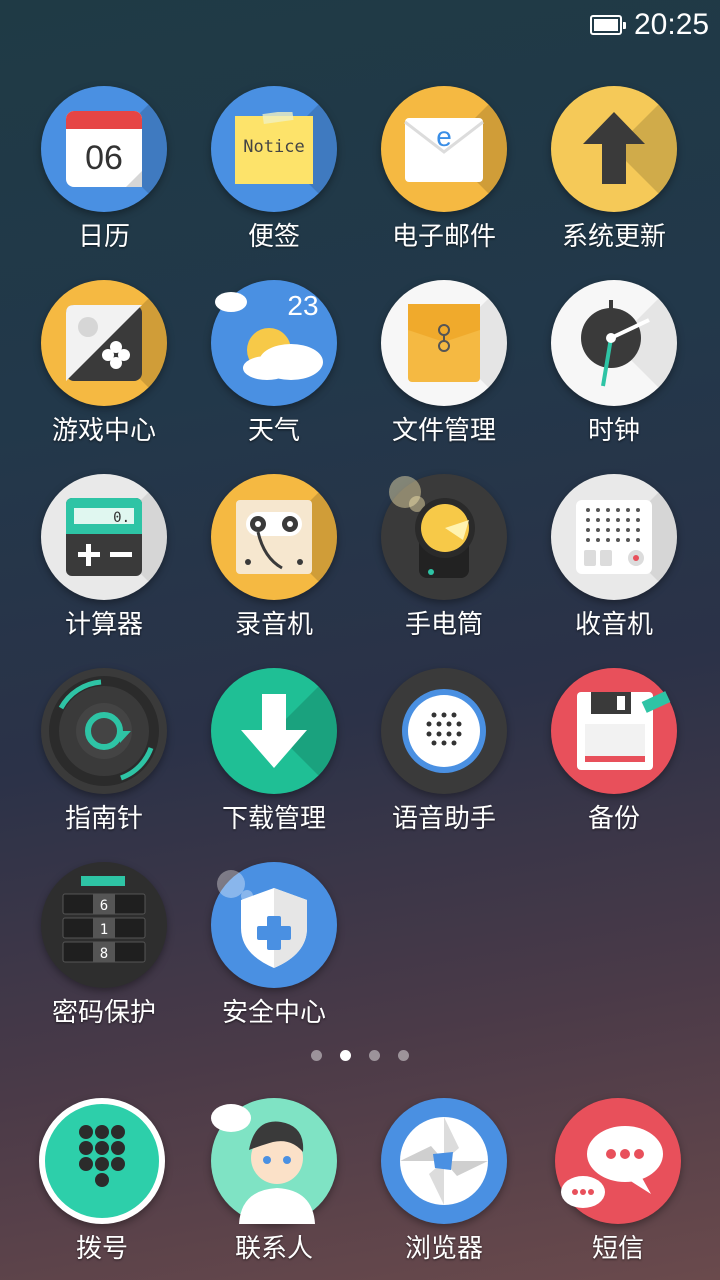  I want to click on app-security-center: 安全中心, so click(274, 945).